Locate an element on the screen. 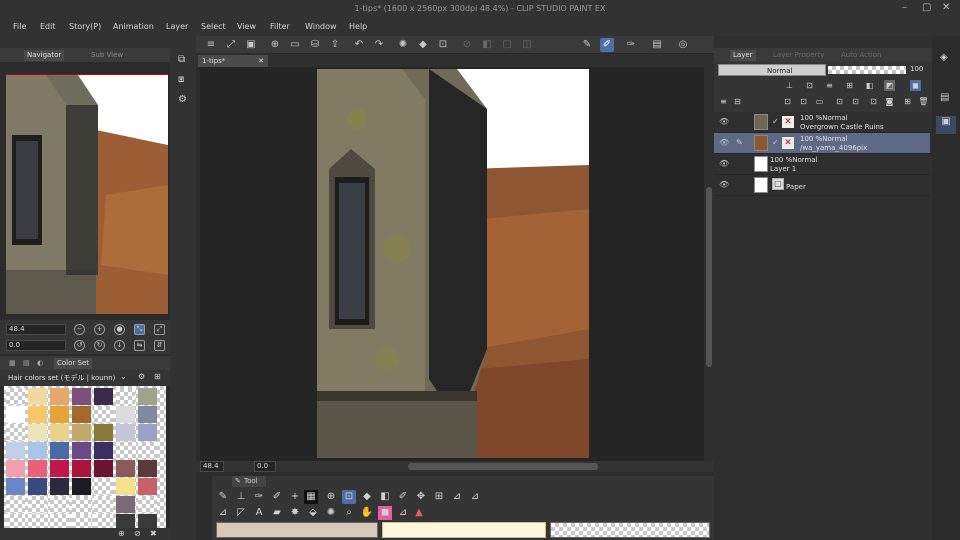  history-tab-icon: ◐ is located at coordinates (40, 363).